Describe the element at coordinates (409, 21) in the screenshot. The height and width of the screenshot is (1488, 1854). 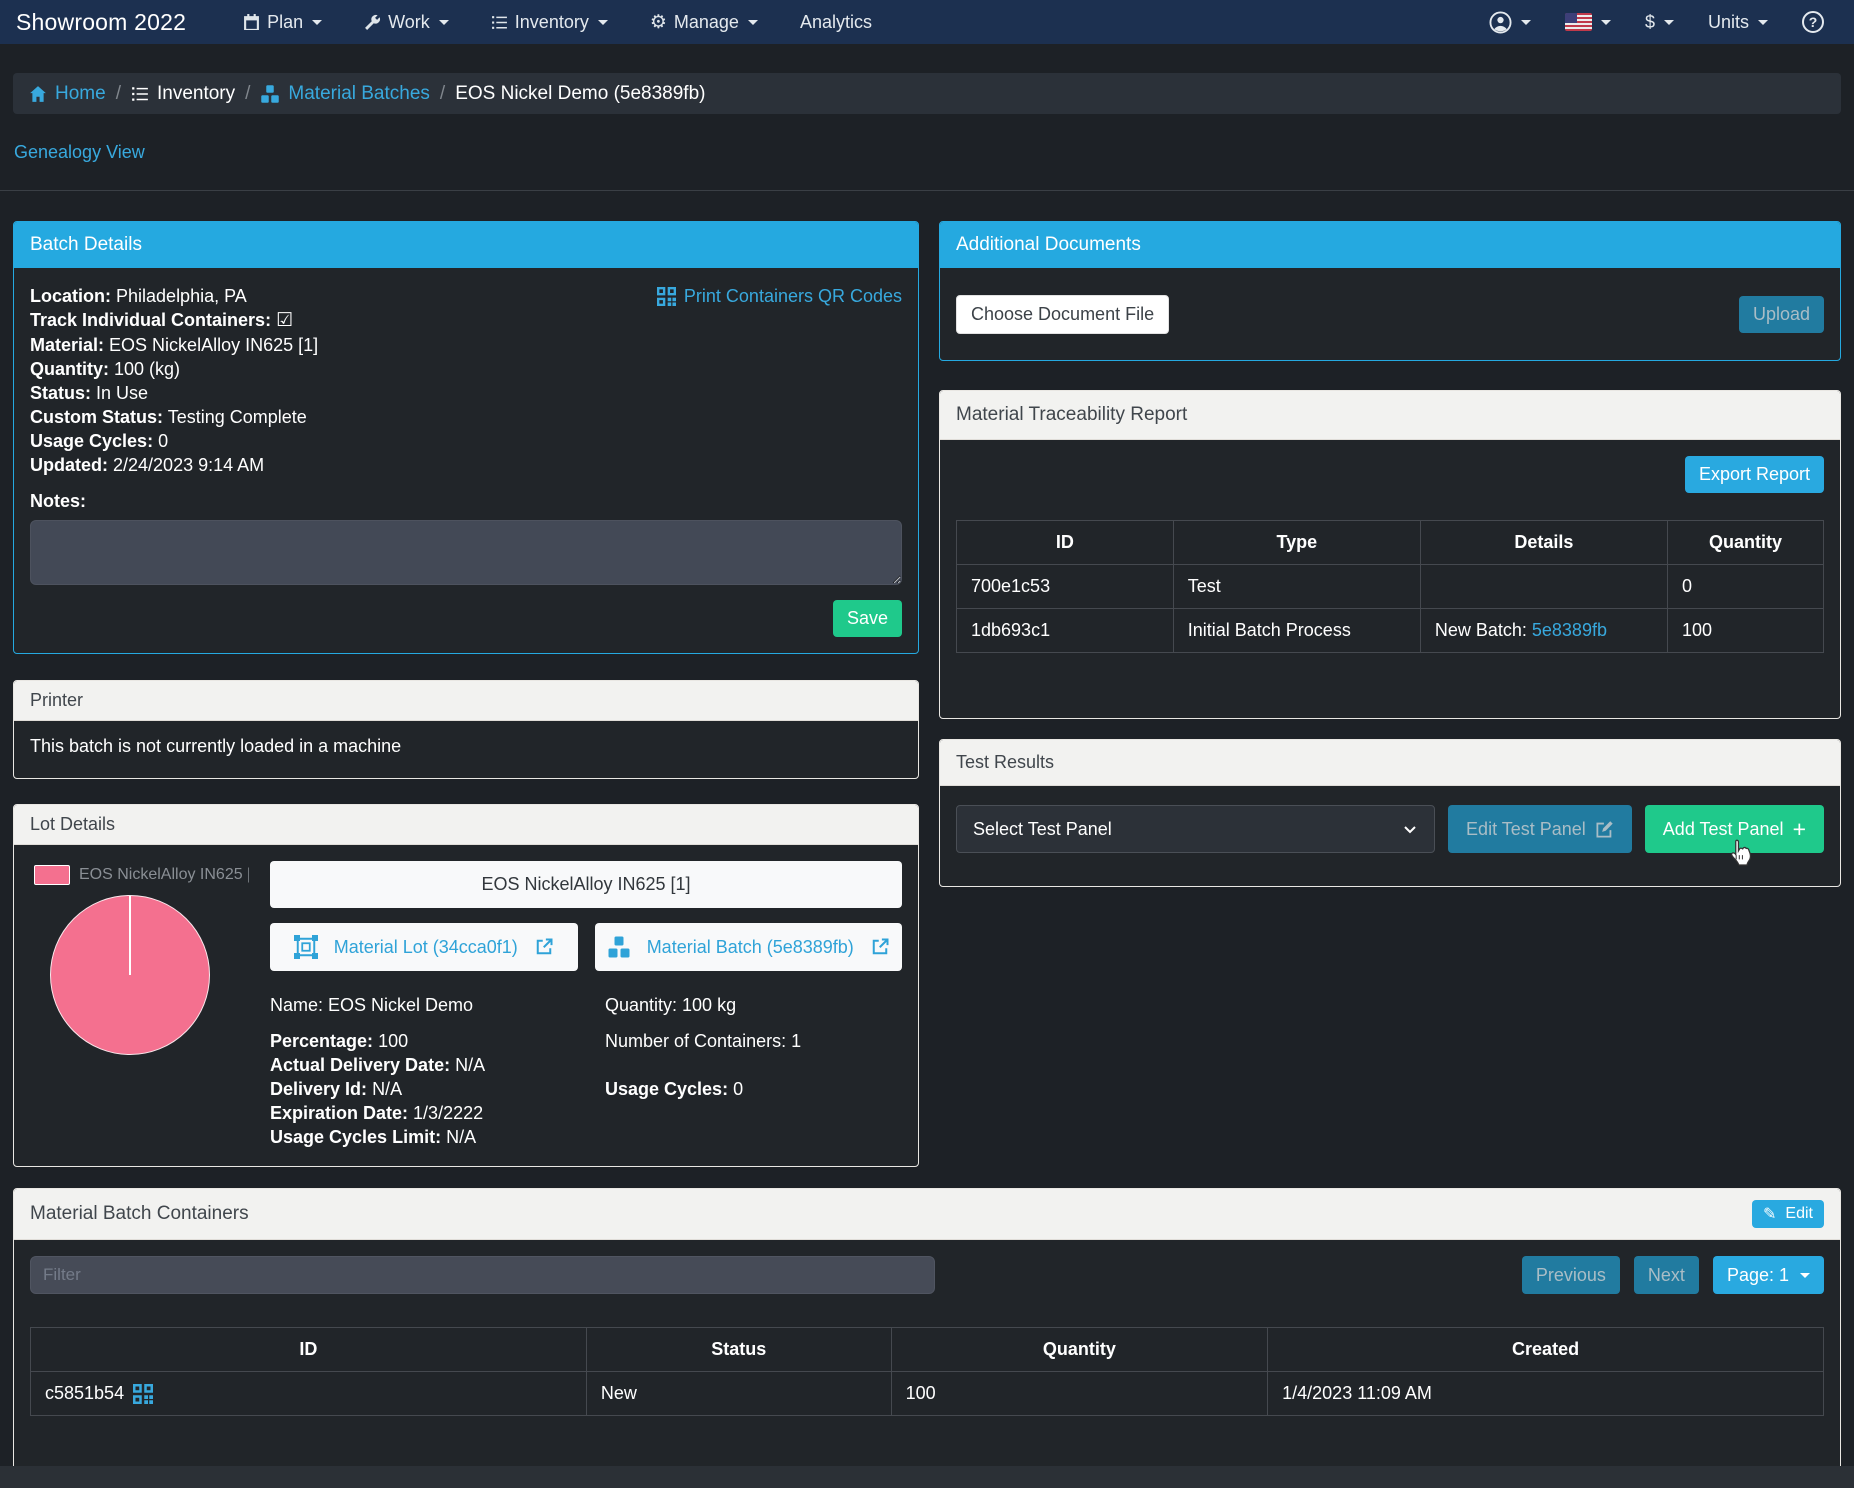
I see `nav-work-label: Work` at that location.